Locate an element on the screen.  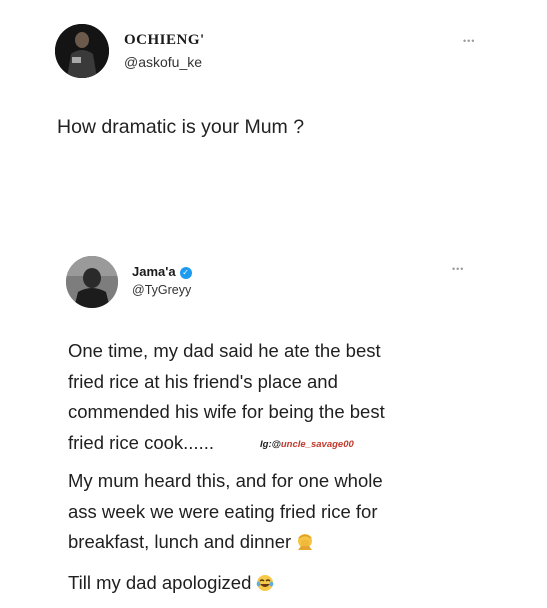
display-name: Jama'a is located at coordinates (154, 271).